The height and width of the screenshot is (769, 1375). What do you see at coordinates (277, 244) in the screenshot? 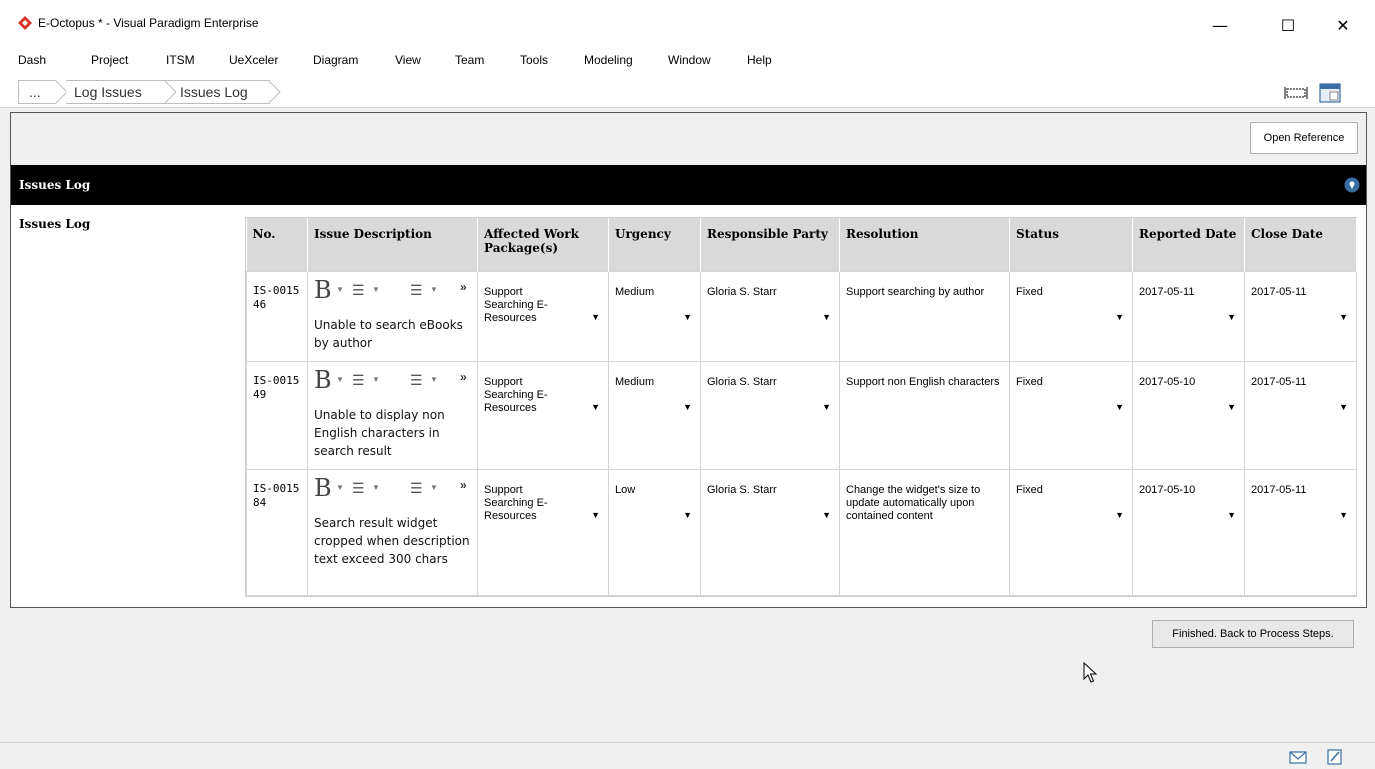
I see `column-header-no: No.` at bounding box center [277, 244].